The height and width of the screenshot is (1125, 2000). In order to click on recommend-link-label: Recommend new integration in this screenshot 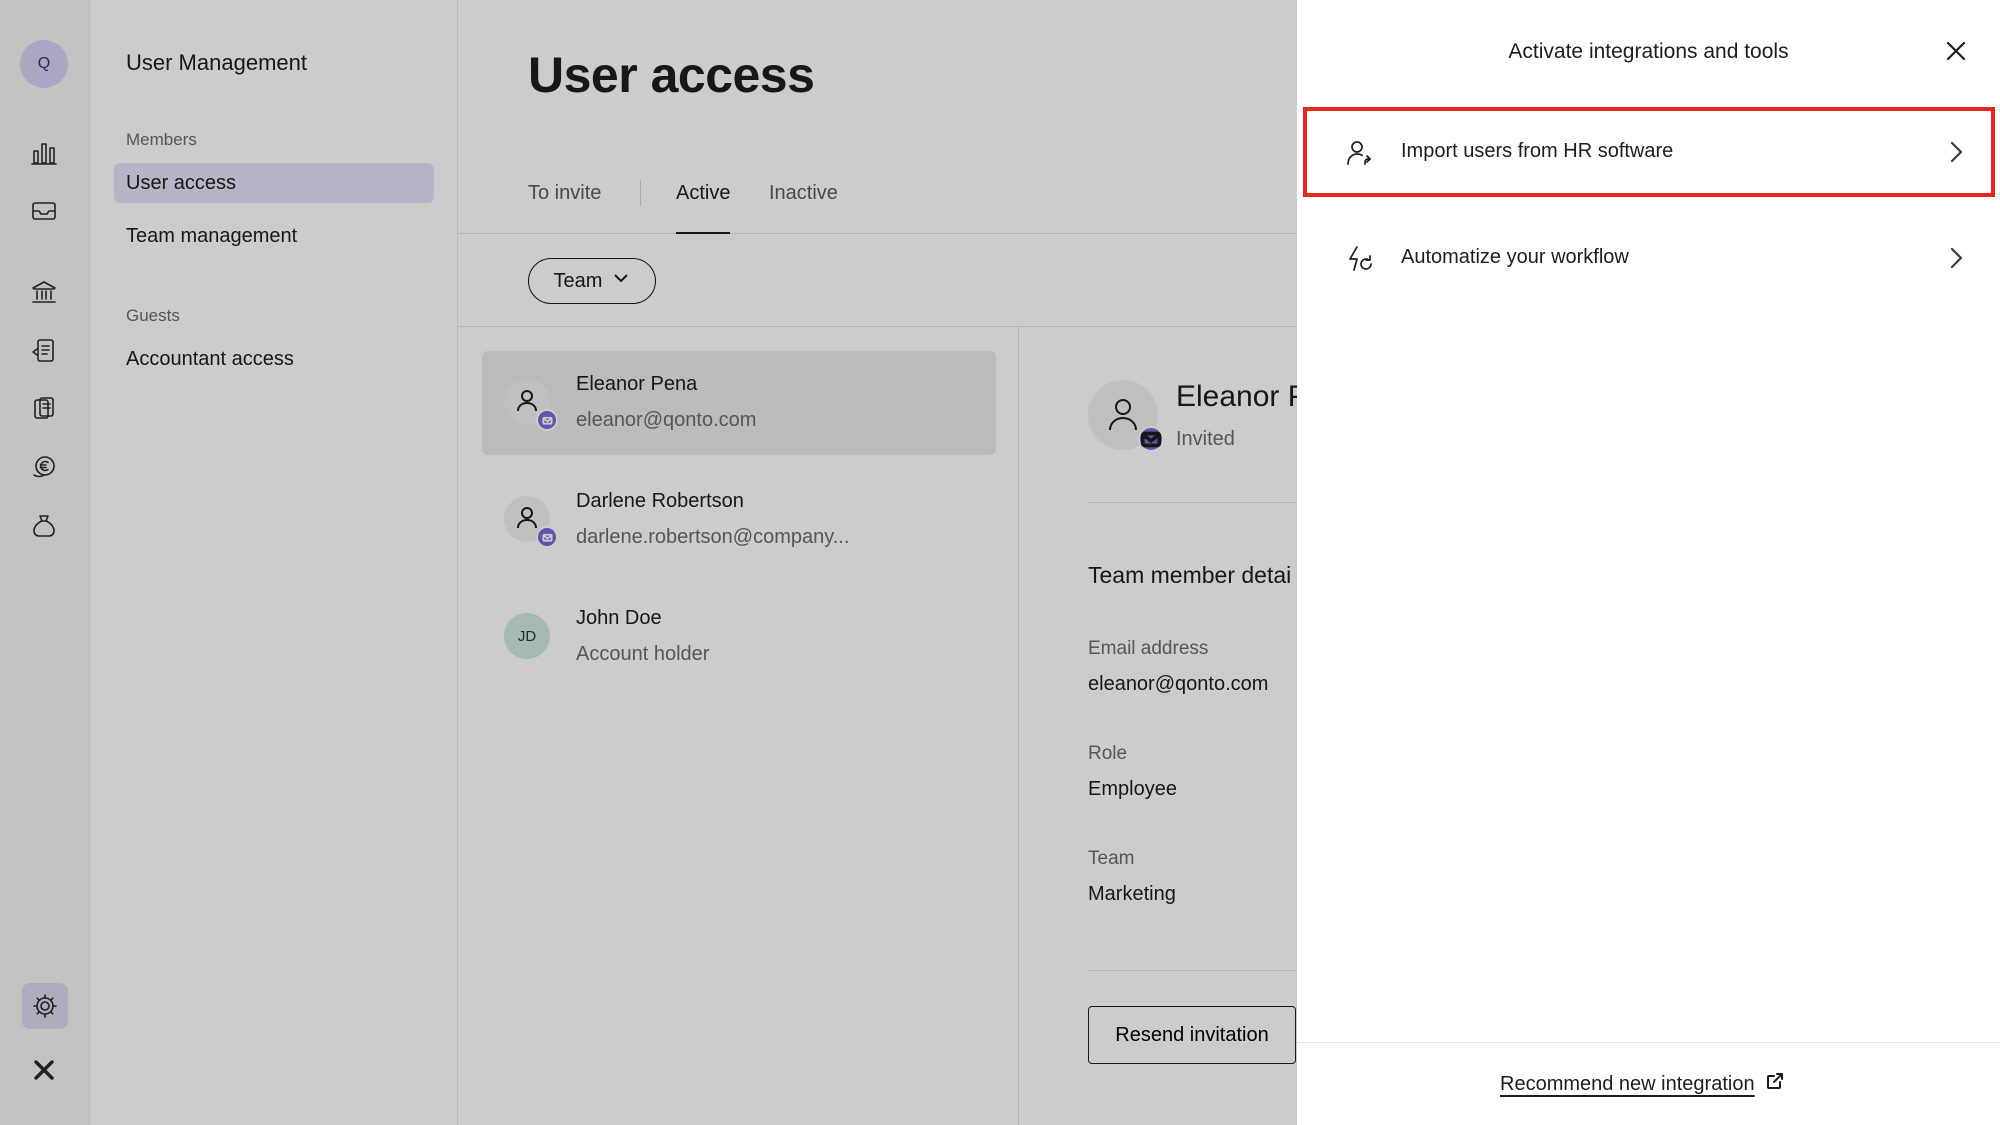, I will do `click(1627, 1083)`.